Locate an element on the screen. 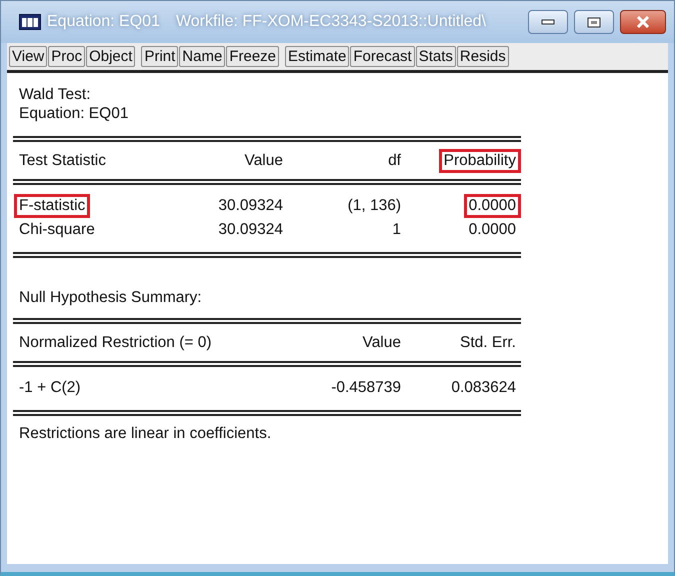 The height and width of the screenshot is (576, 675). heading-line: Equation: EQ01 is located at coordinates (74, 113).